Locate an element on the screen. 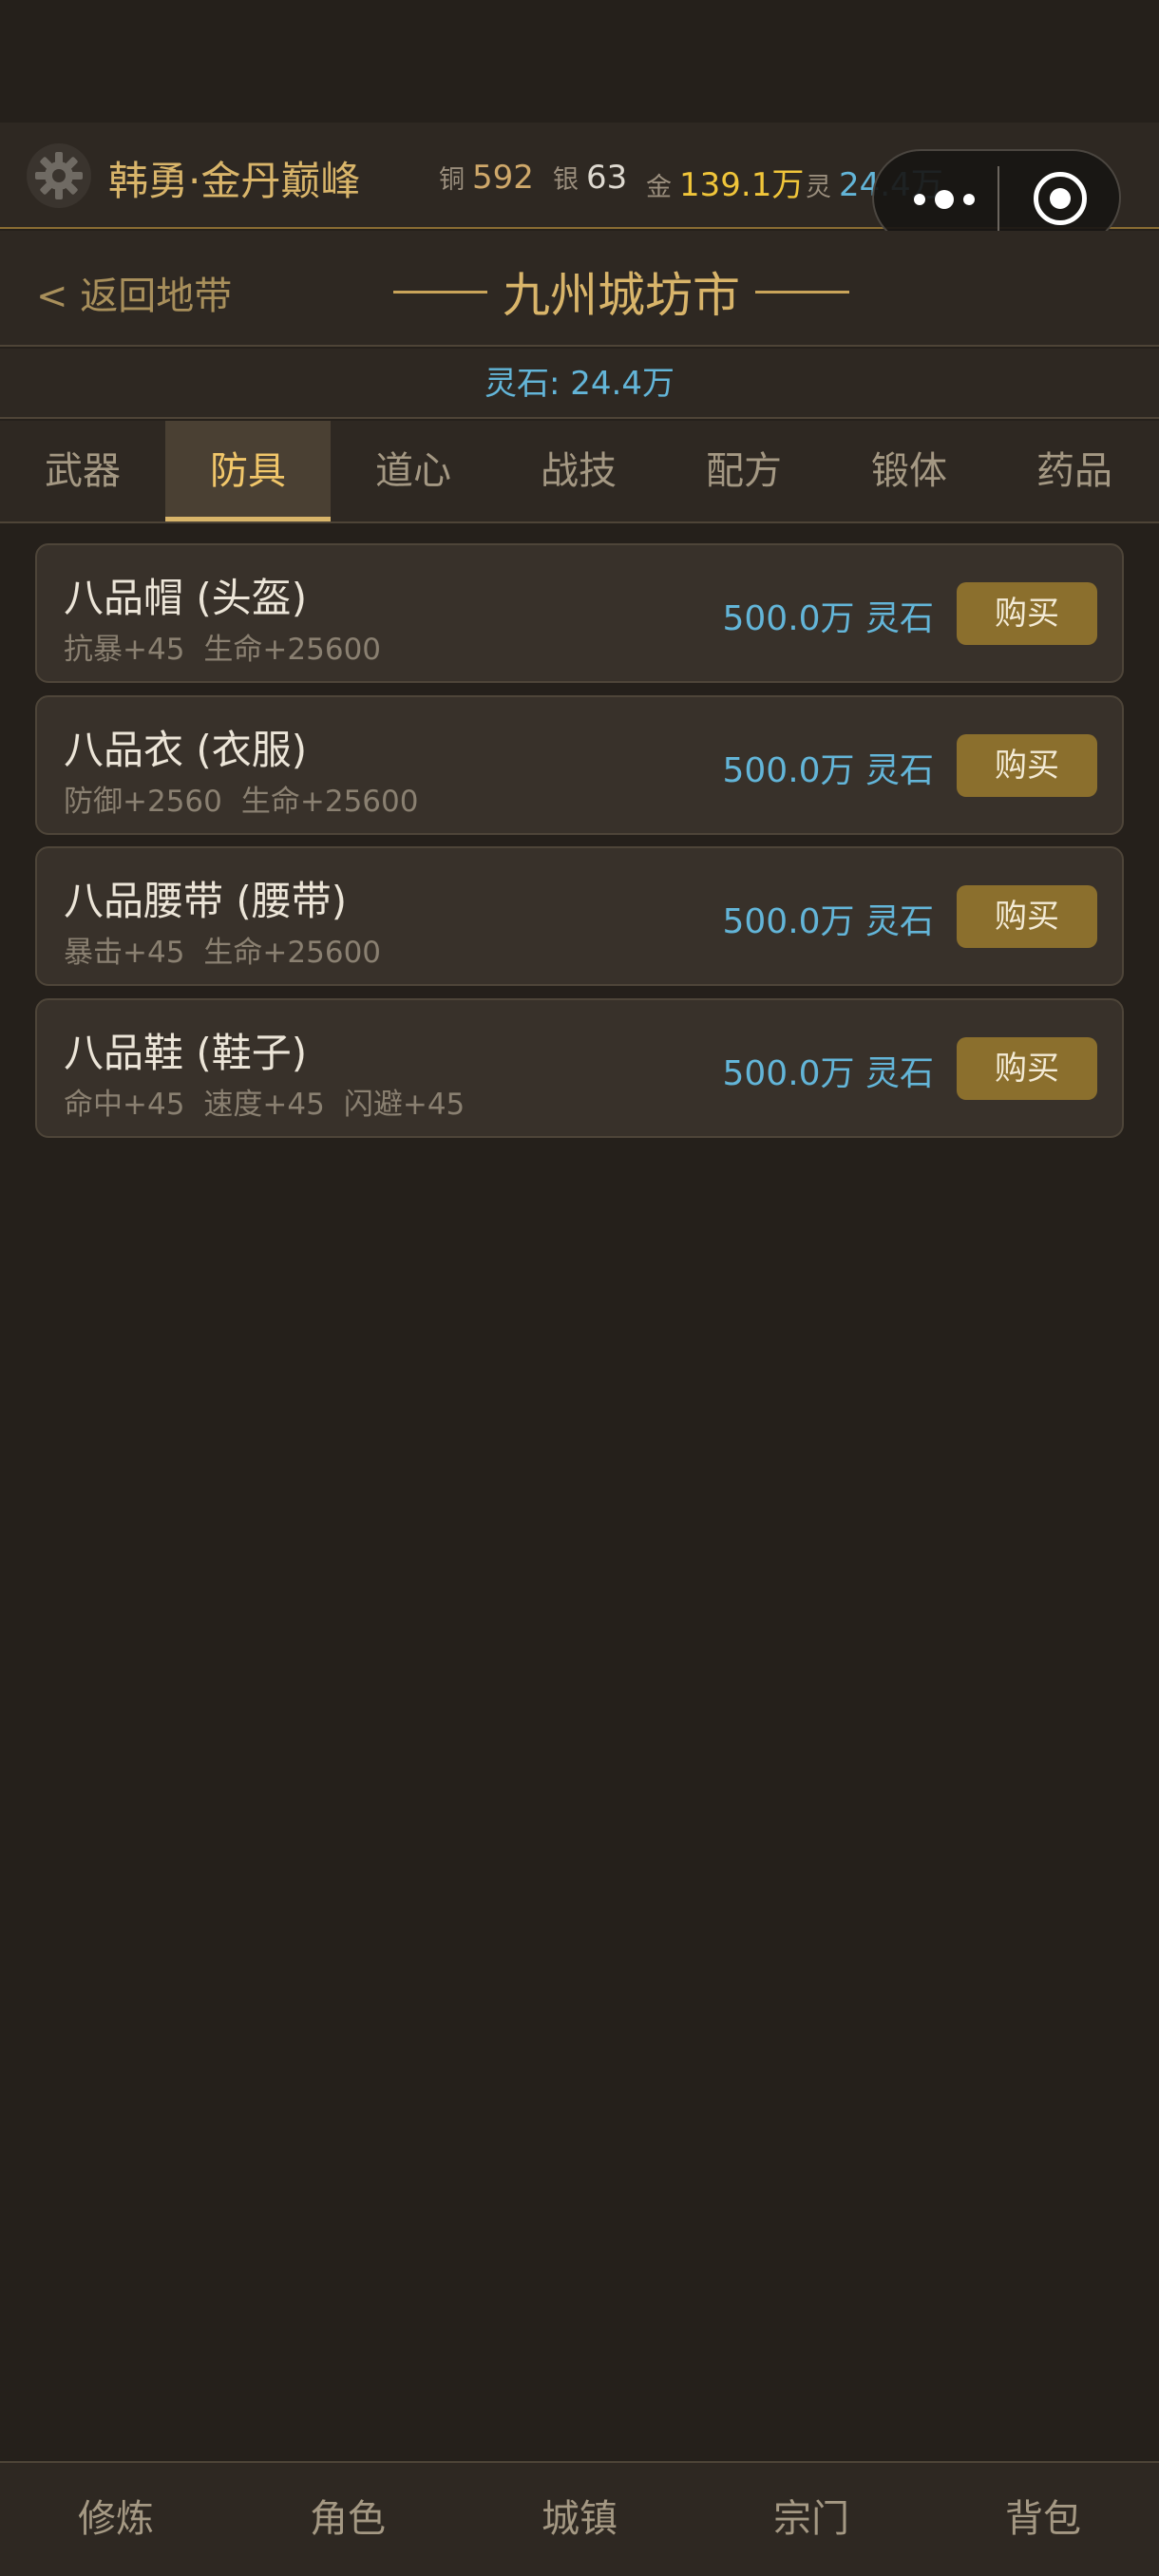  currency-value: 139.1万 is located at coordinates (742, 185).